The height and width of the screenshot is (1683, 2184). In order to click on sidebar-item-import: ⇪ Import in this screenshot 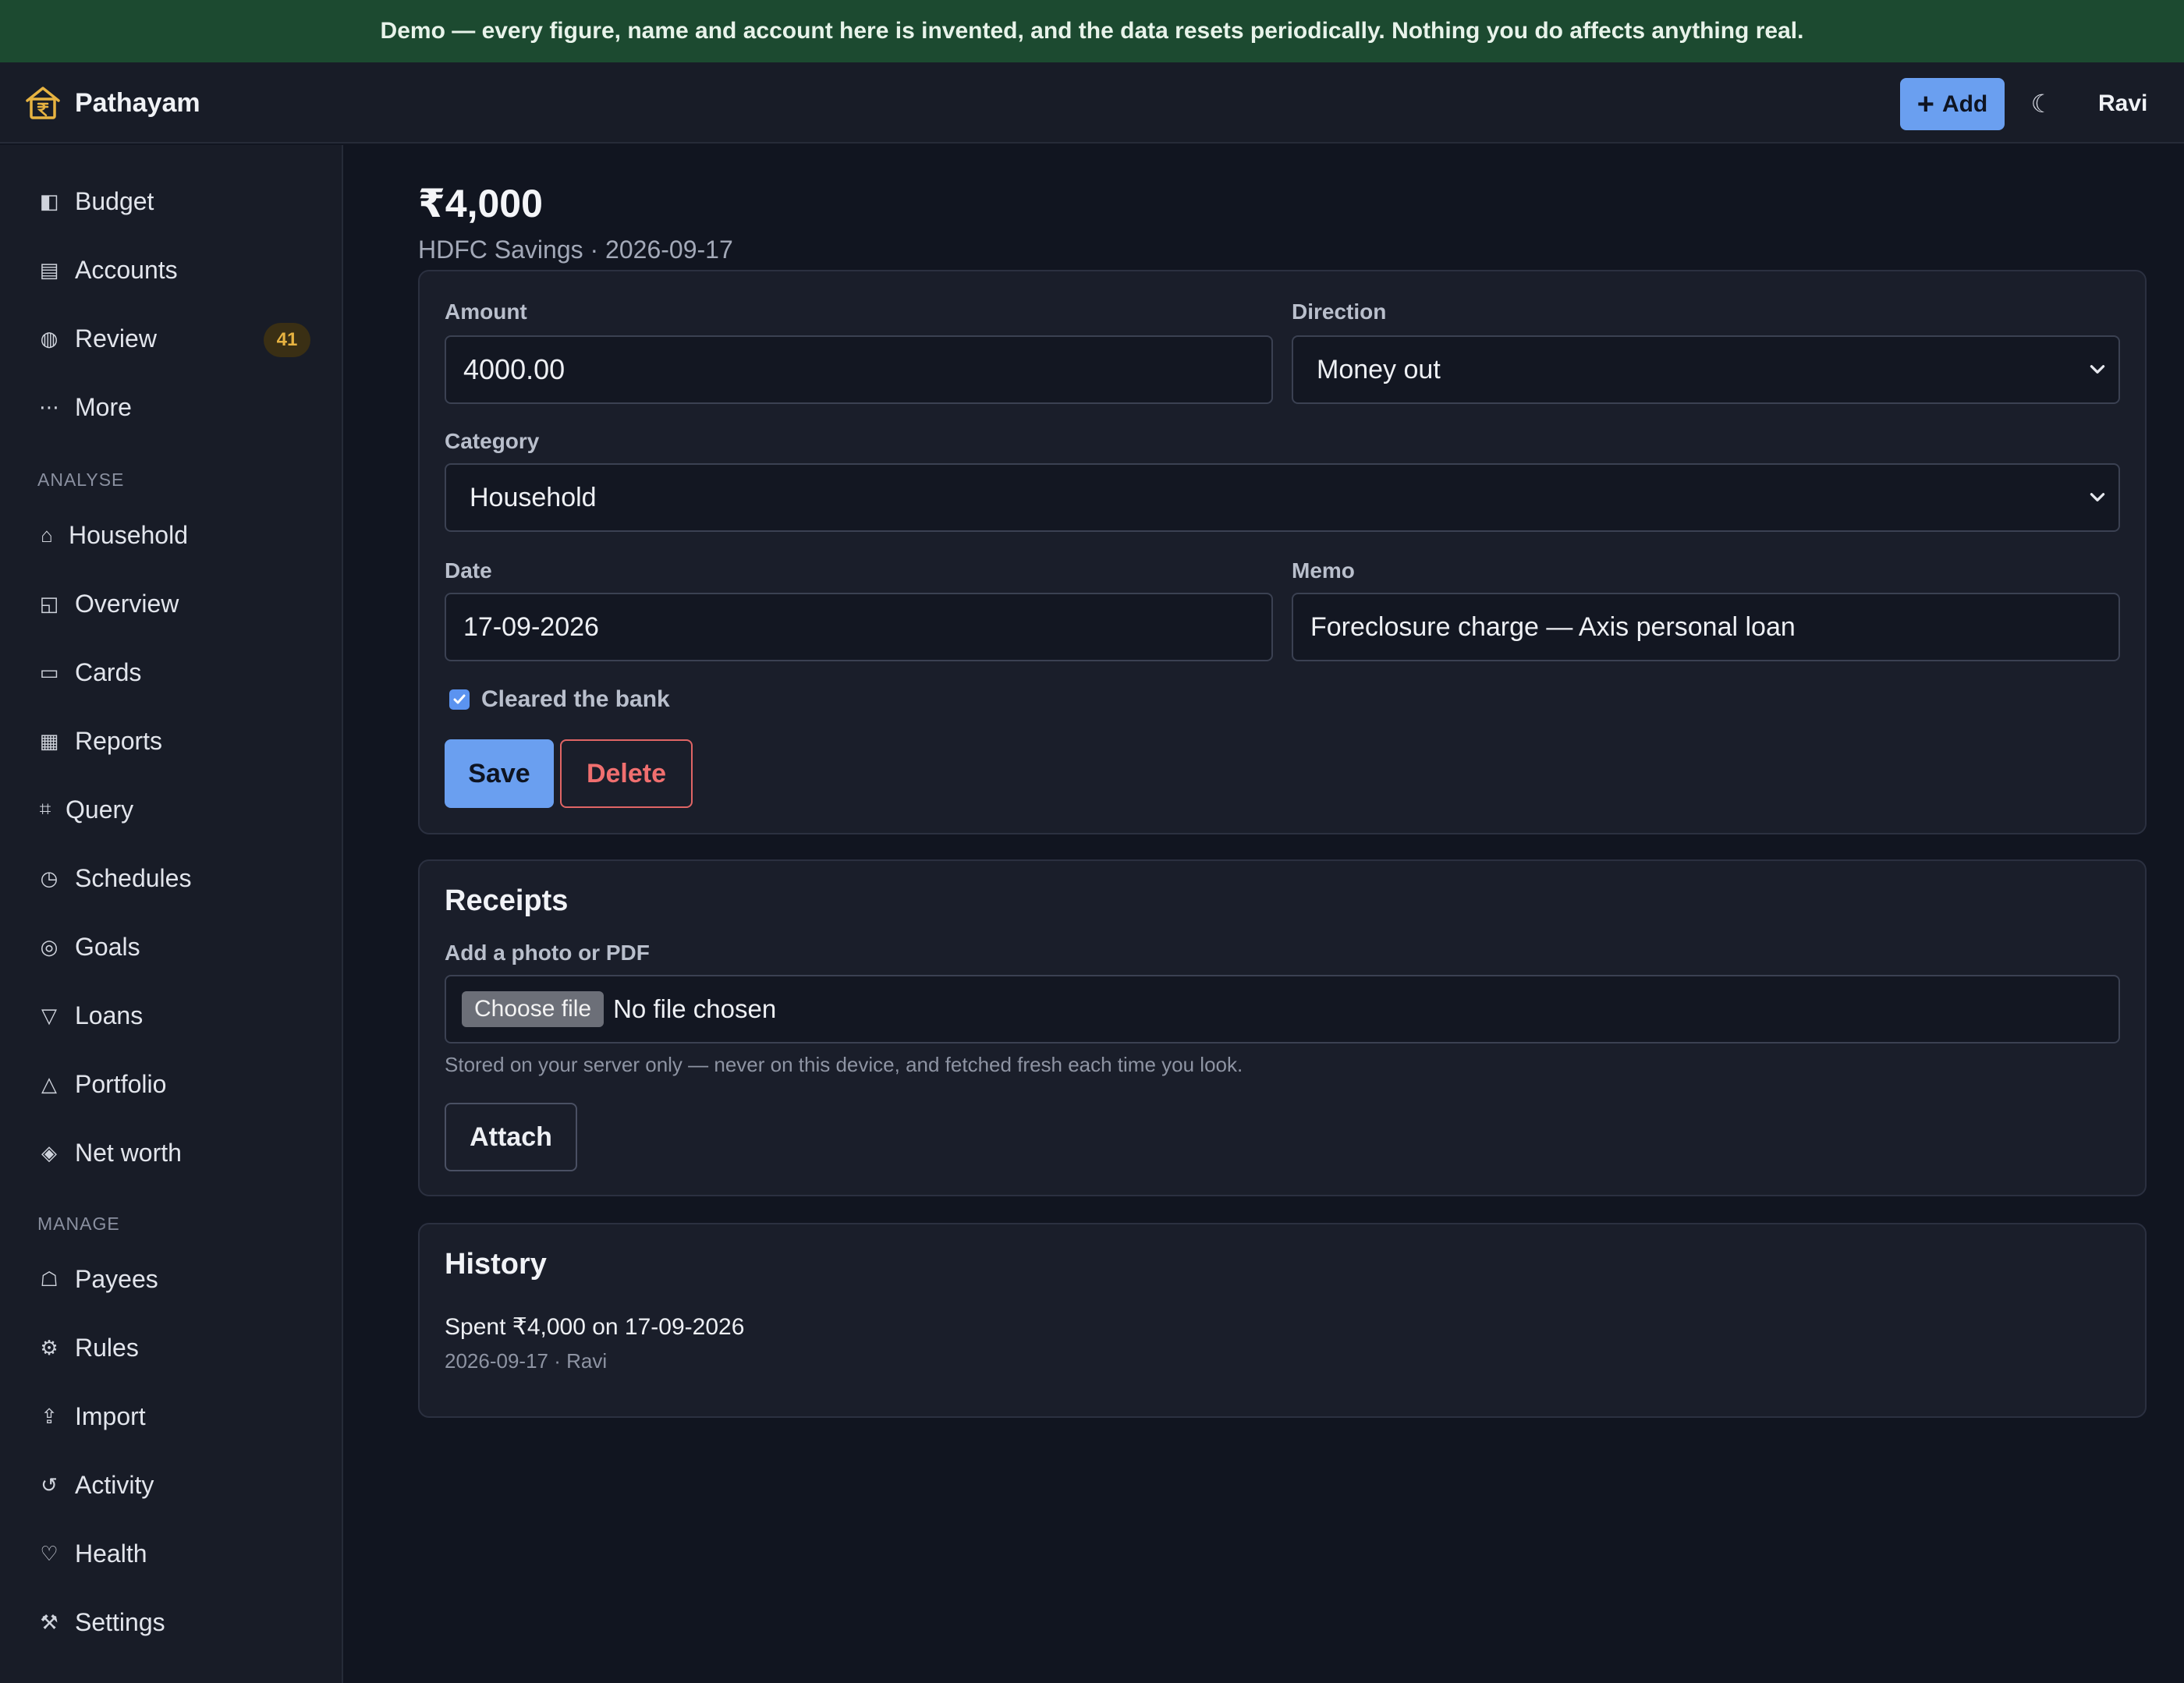, I will do `click(174, 1416)`.